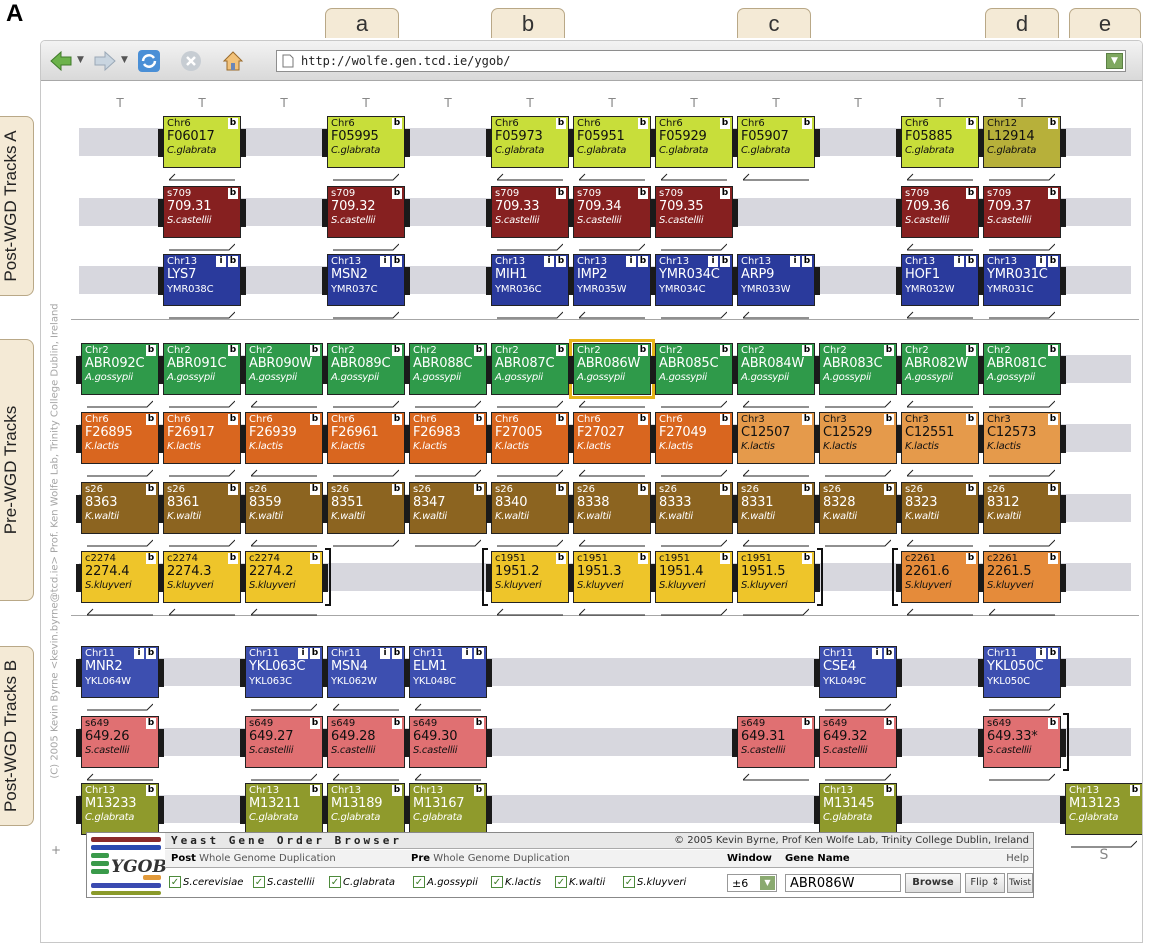 The width and height of the screenshot is (1156, 947). Describe the element at coordinates (191, 61) in the screenshot. I see `stop-icon` at that location.